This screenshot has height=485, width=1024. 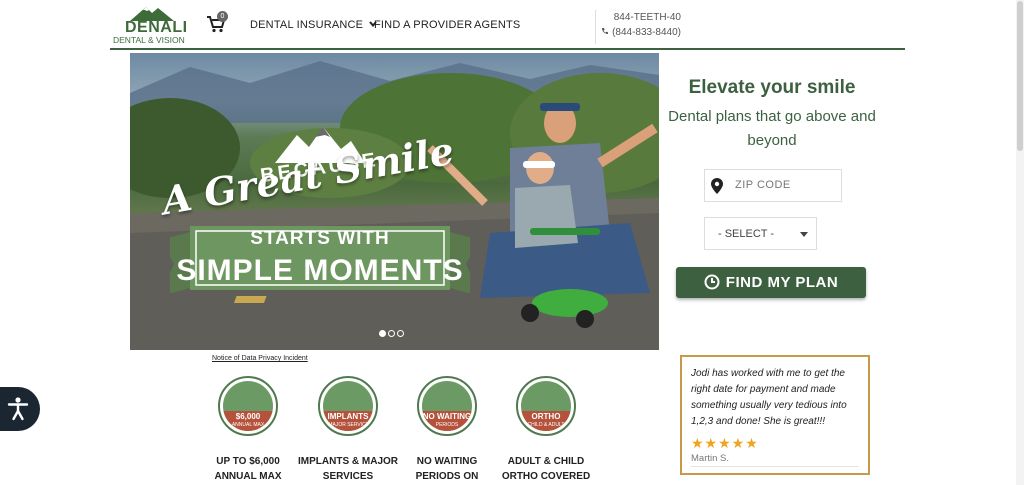 I want to click on map-marker-icon, so click(x=717, y=186).